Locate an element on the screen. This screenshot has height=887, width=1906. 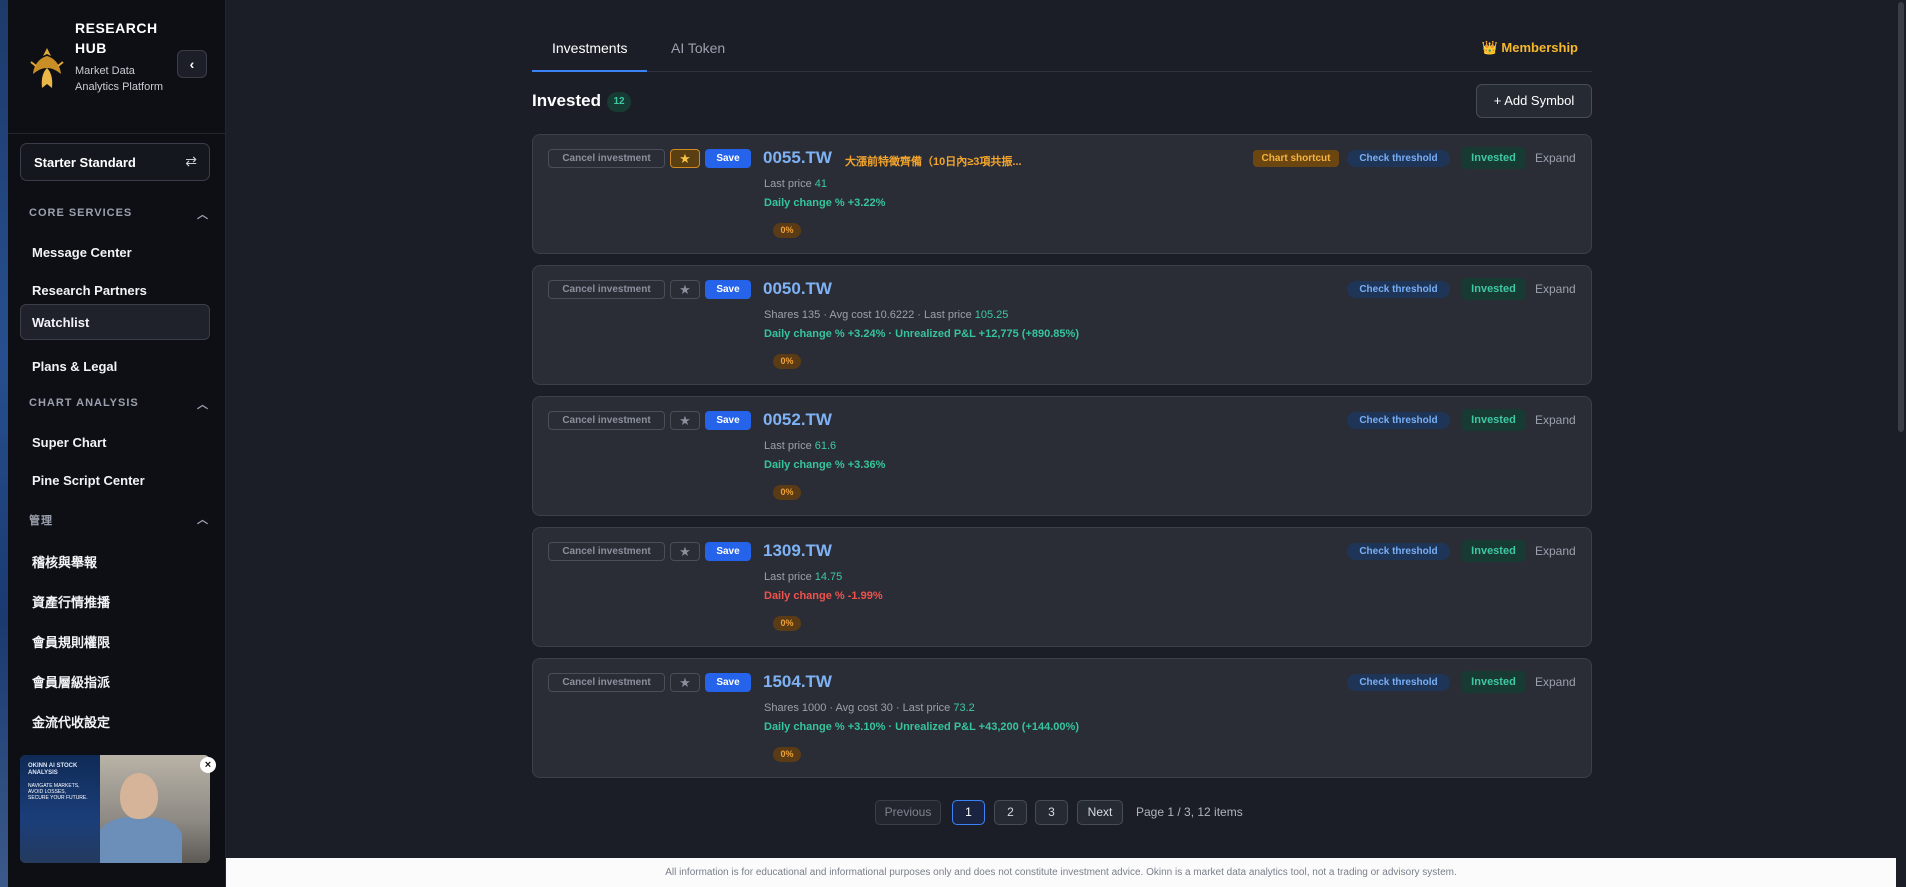
close-icon: × is located at coordinates (208, 765).